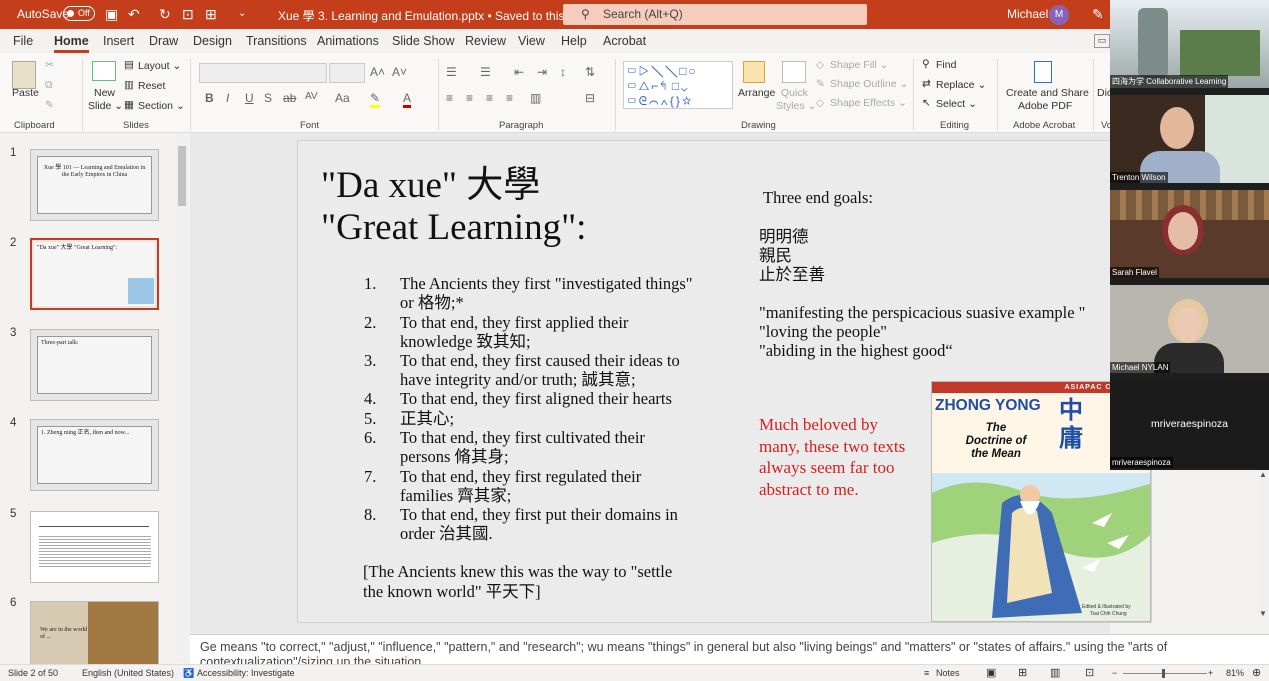  I want to click on autosave-toggle: Off, so click(79, 13).